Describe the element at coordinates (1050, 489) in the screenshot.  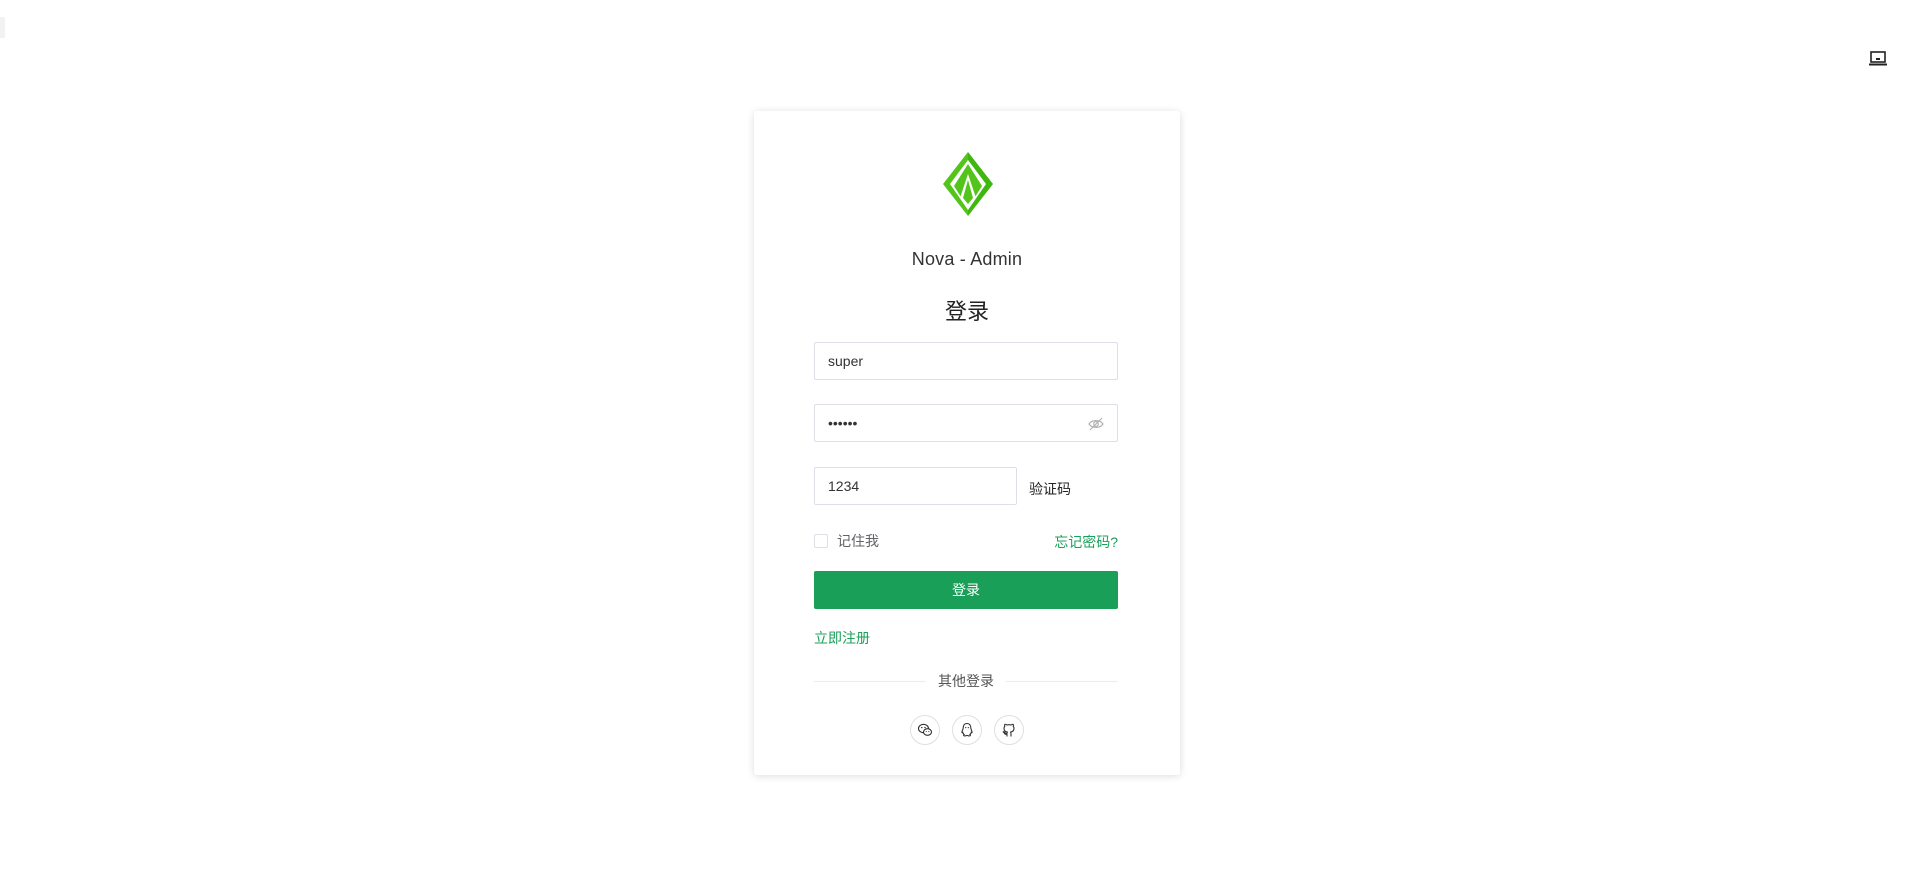
I see `captcha-image: 验证码` at that location.